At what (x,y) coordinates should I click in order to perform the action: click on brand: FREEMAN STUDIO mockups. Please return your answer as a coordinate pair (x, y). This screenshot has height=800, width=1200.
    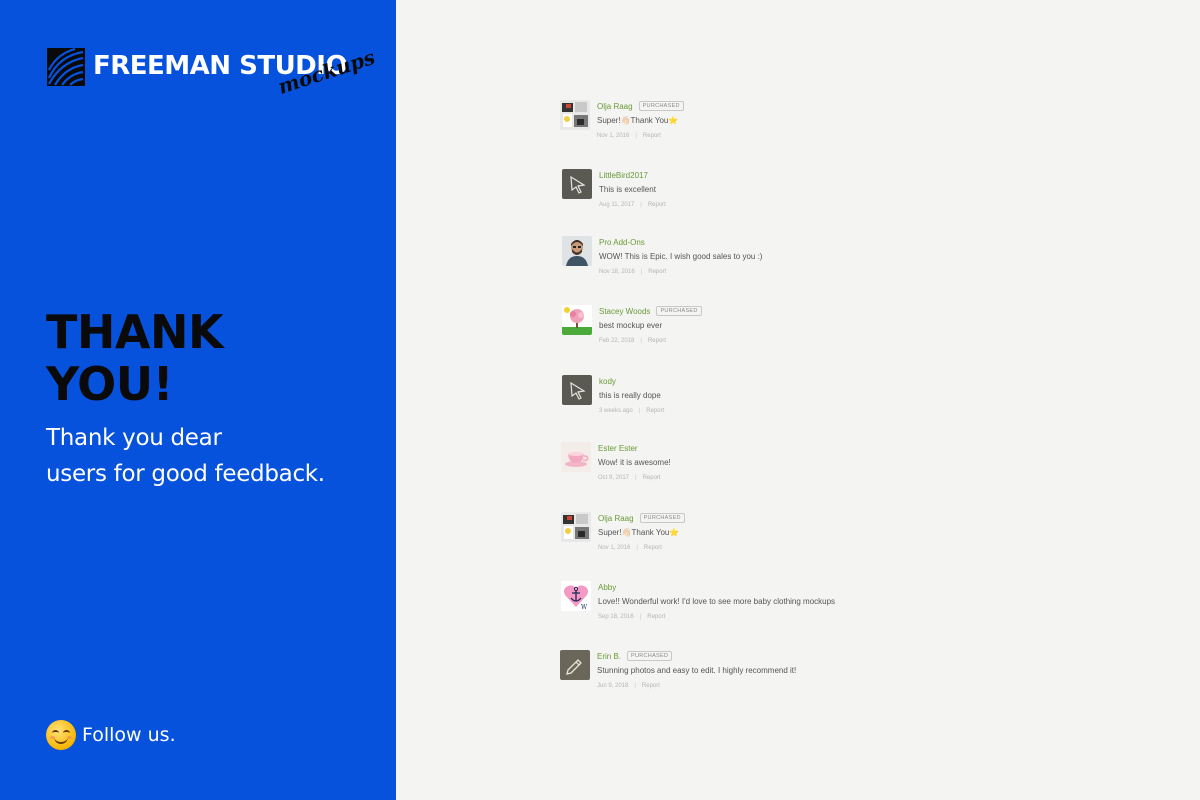
    Looking at the image, I should click on (212, 81).